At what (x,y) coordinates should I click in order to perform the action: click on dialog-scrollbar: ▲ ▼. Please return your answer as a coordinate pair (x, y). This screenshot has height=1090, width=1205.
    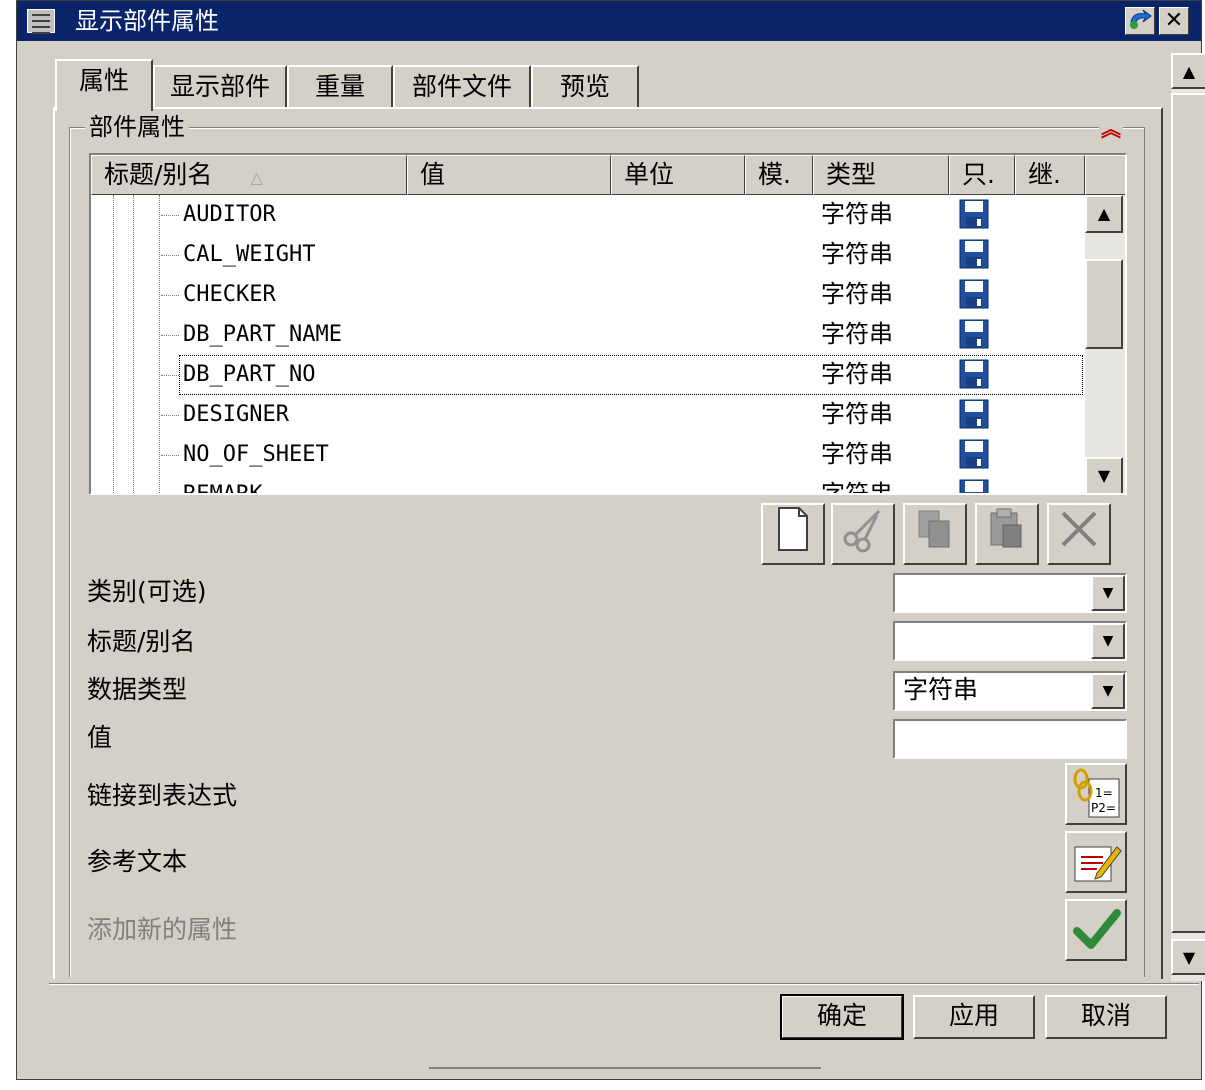
    Looking at the image, I should click on (1188, 517).